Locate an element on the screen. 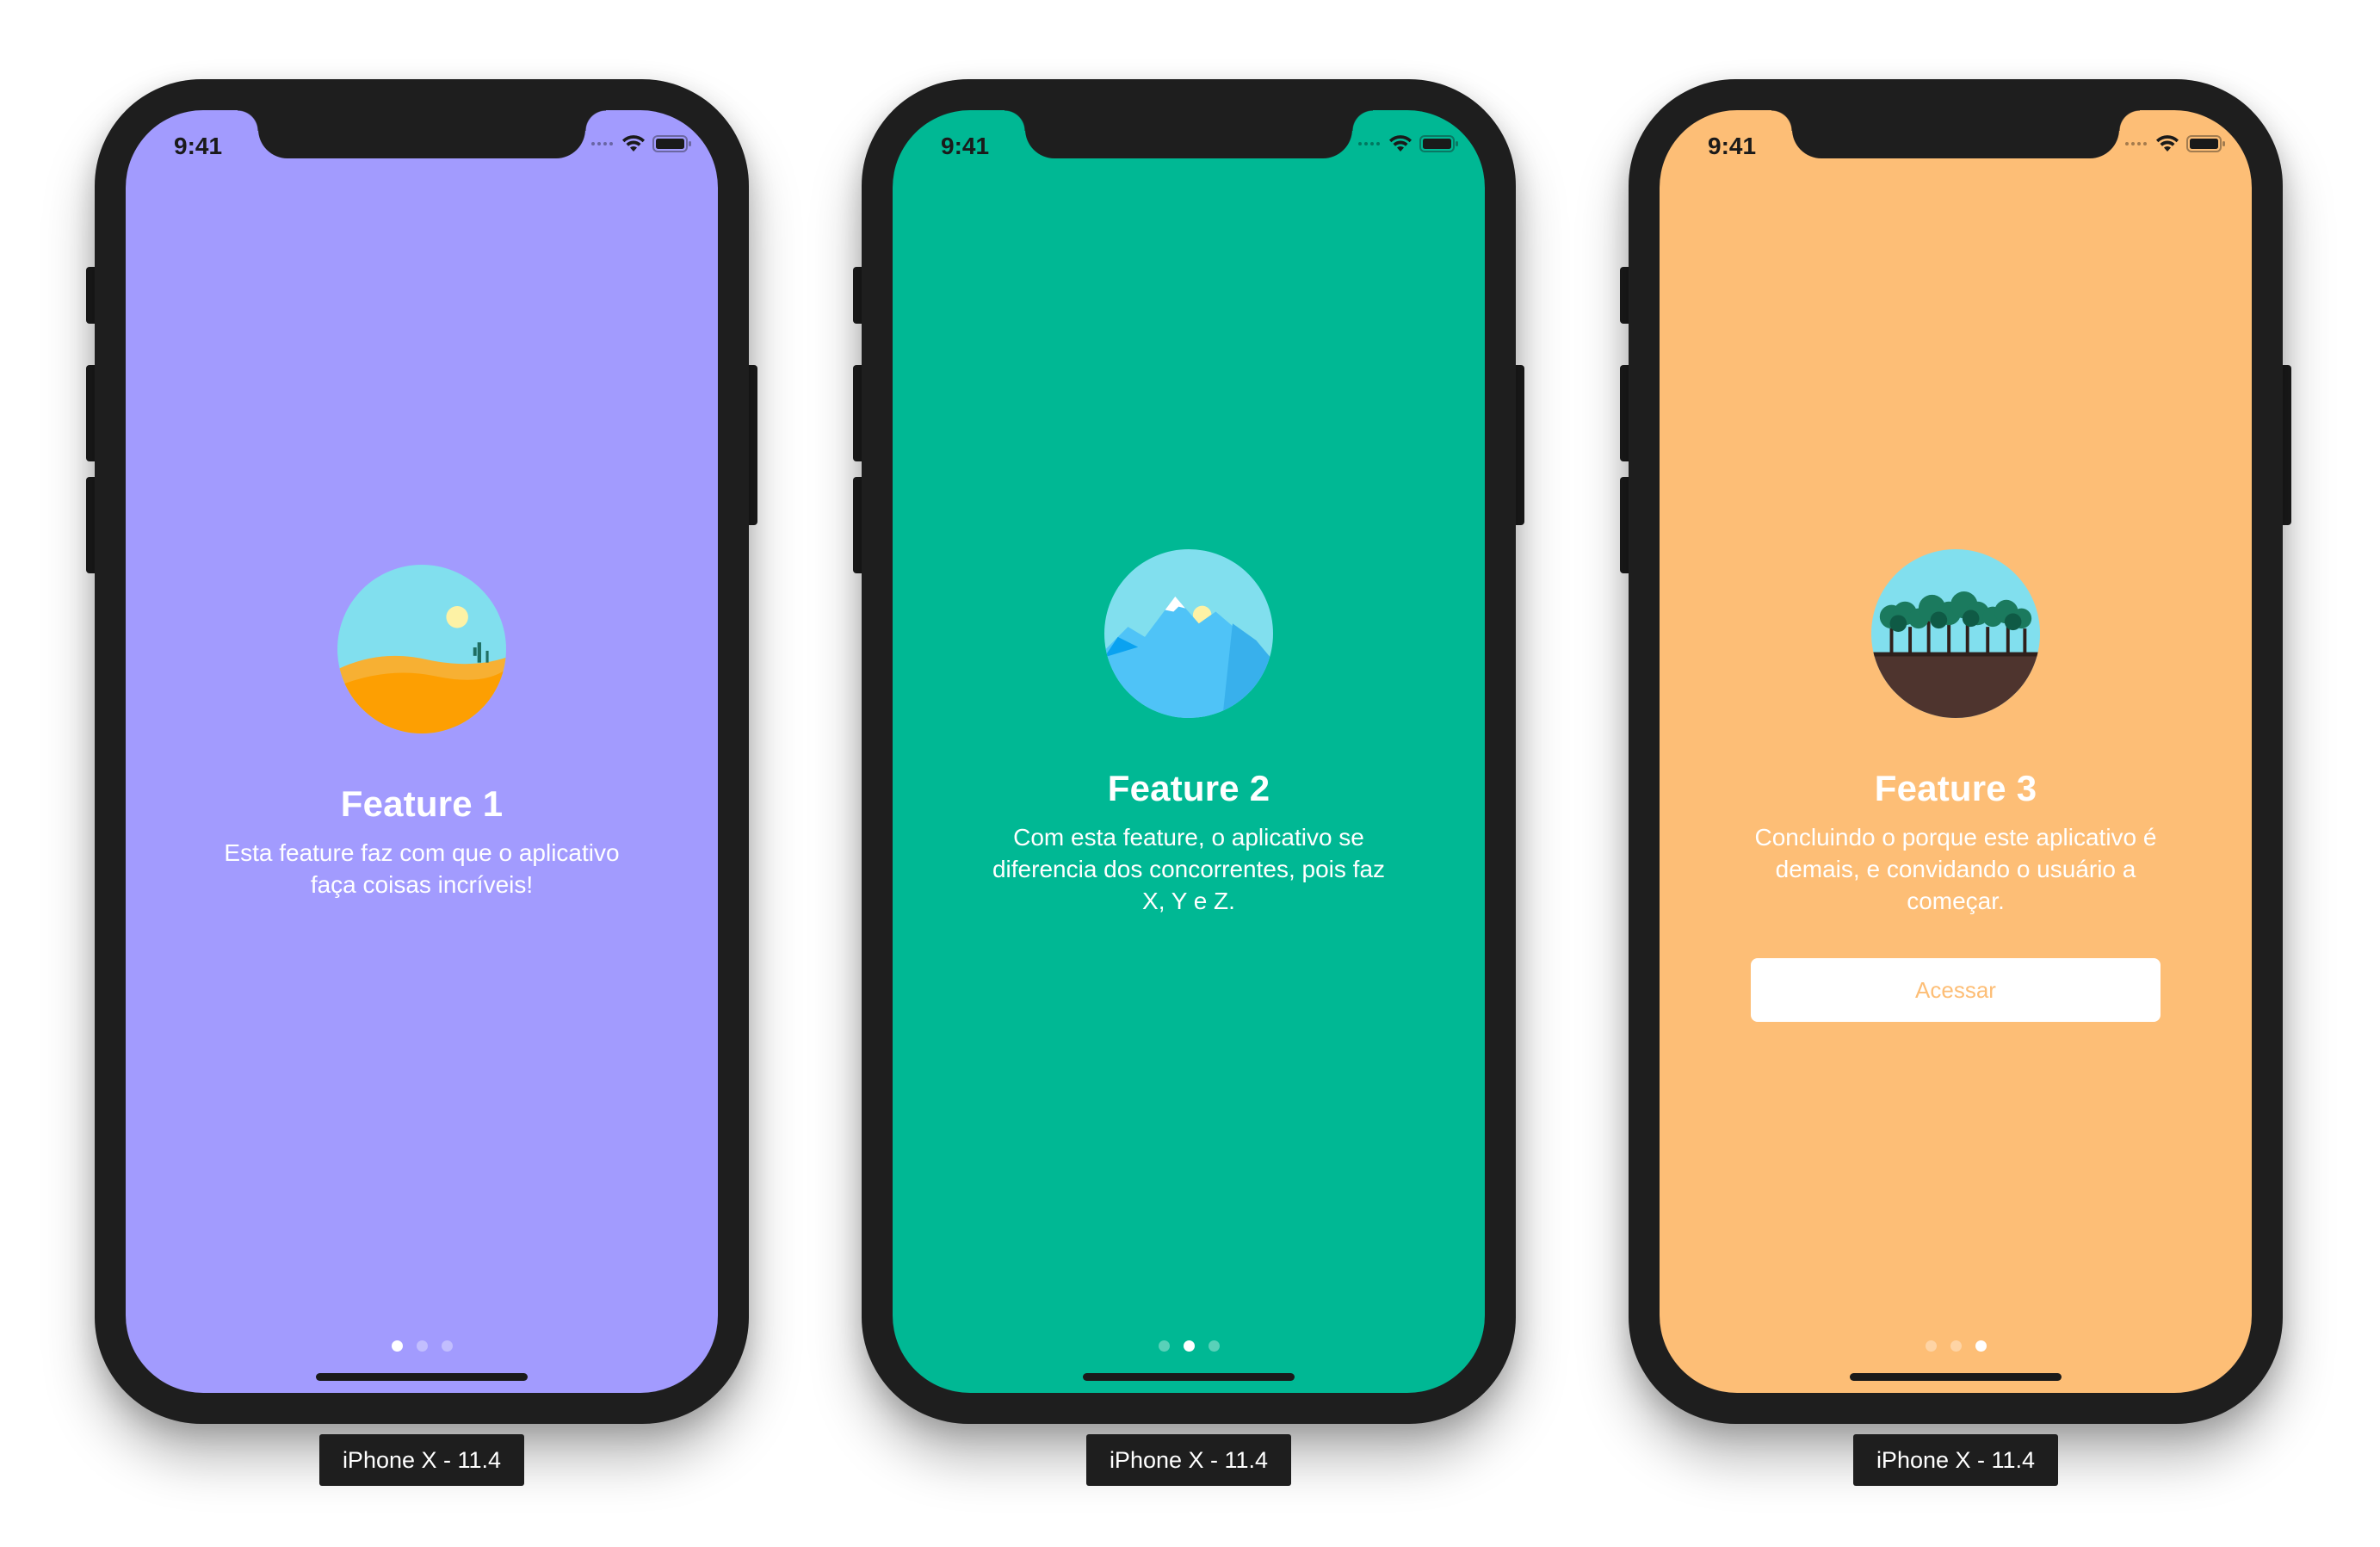 Image resolution: width=2380 pixels, height=1547 pixels. forest-landscape-icon is located at coordinates (1956, 634).